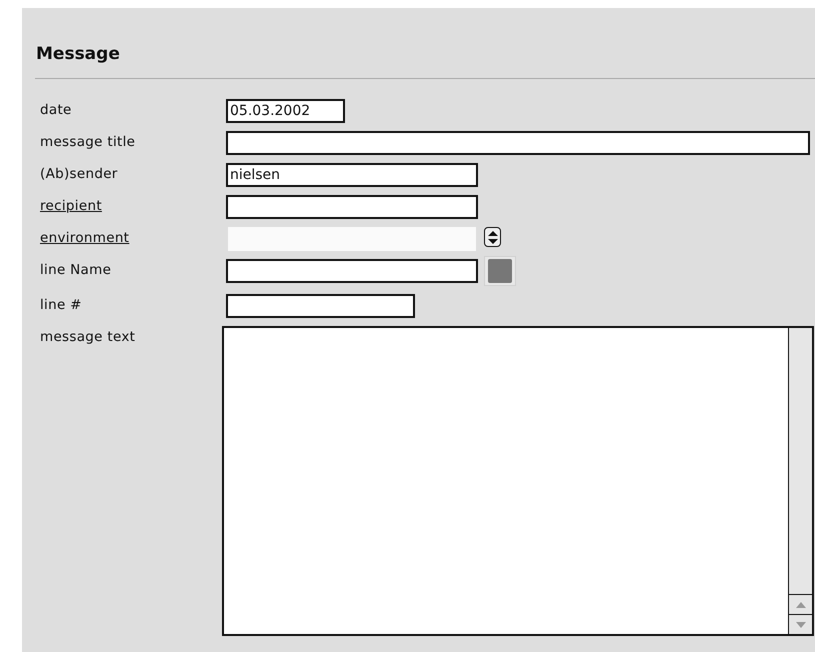 This screenshot has width=815, height=652. I want to click on field-label: date, so click(56, 110).